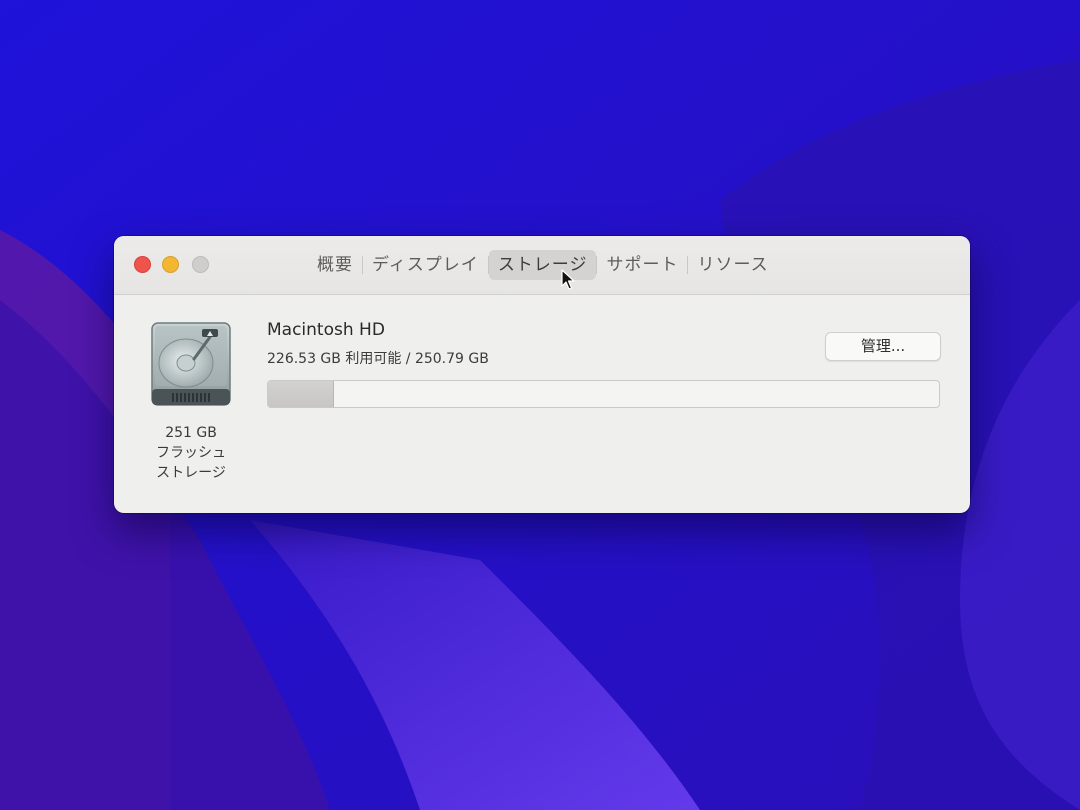 This screenshot has height=810, width=1080. What do you see at coordinates (191, 473) in the screenshot?
I see `disk-type-label-2: ストレージ` at bounding box center [191, 473].